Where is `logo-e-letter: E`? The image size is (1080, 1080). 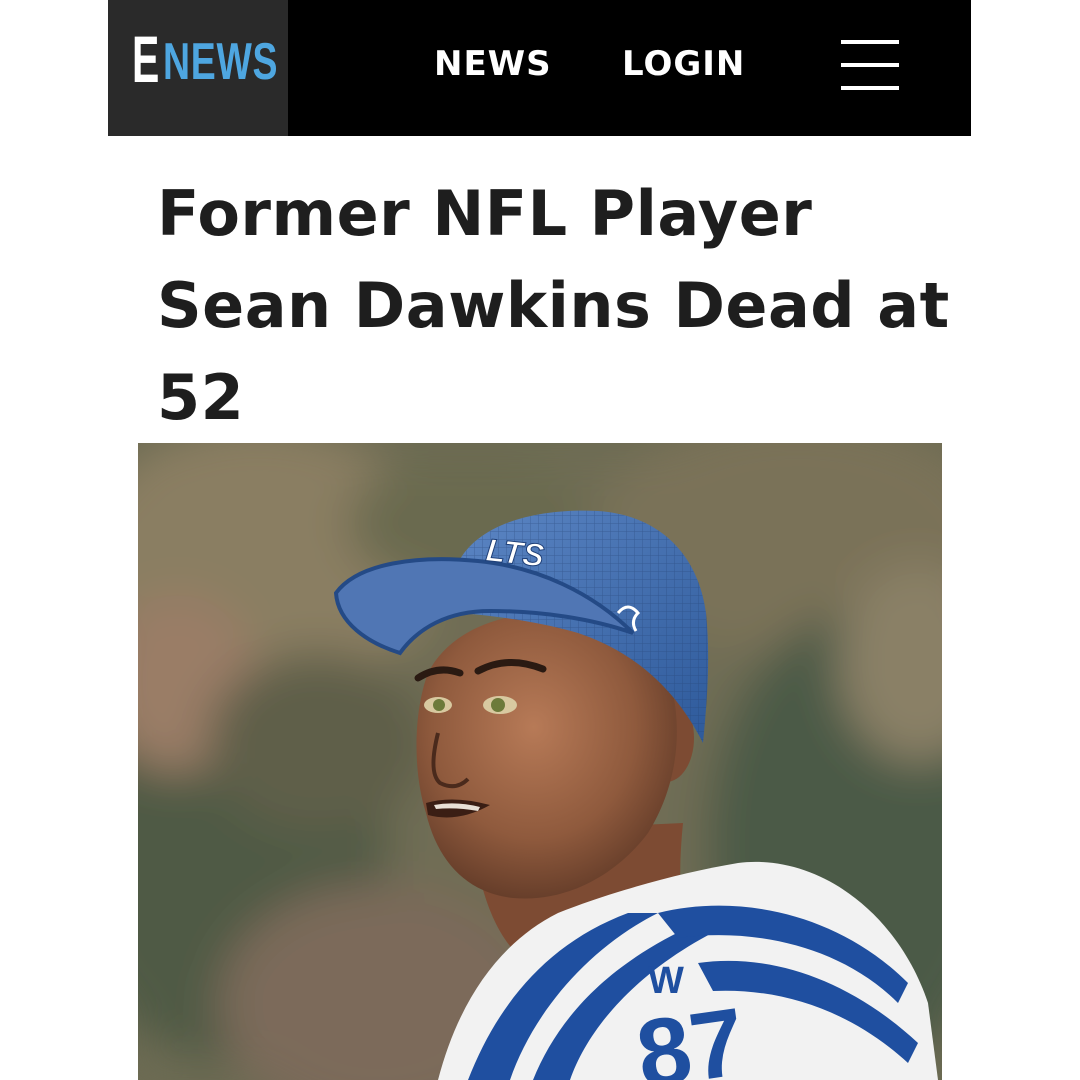 logo-e-letter: E is located at coordinates (146, 59).